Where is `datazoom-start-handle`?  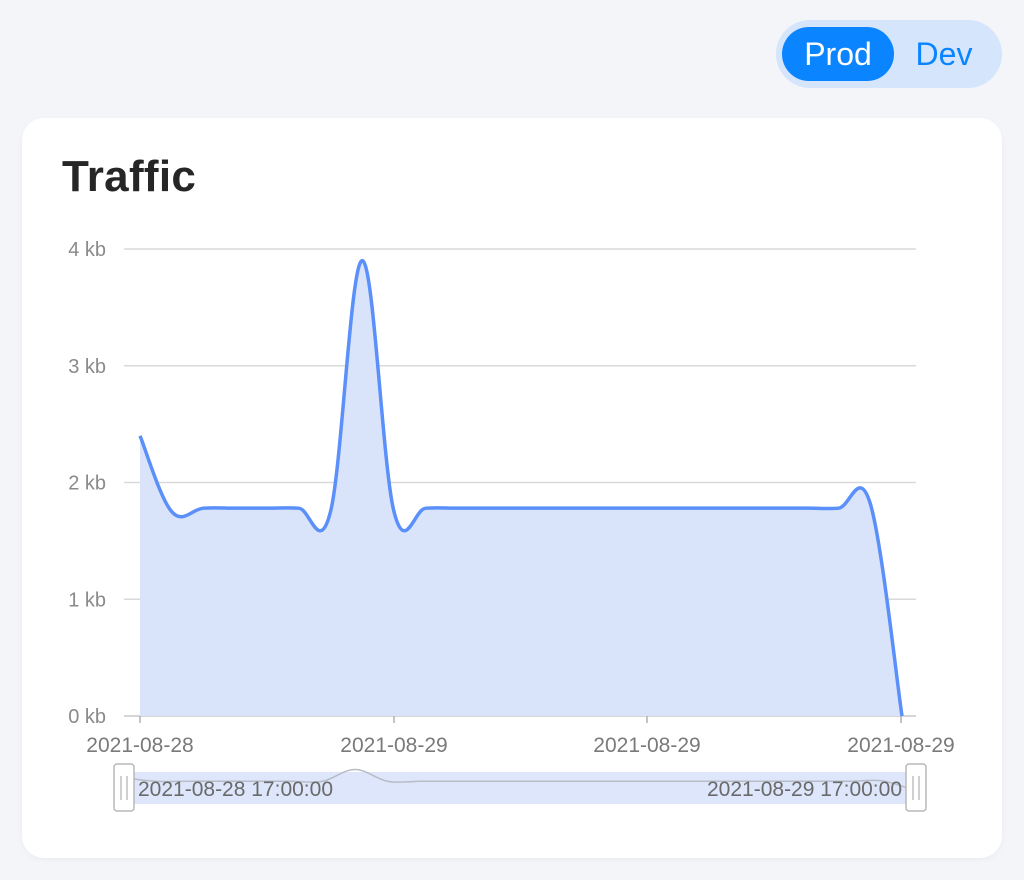
datazoom-start-handle is located at coordinates (124, 787).